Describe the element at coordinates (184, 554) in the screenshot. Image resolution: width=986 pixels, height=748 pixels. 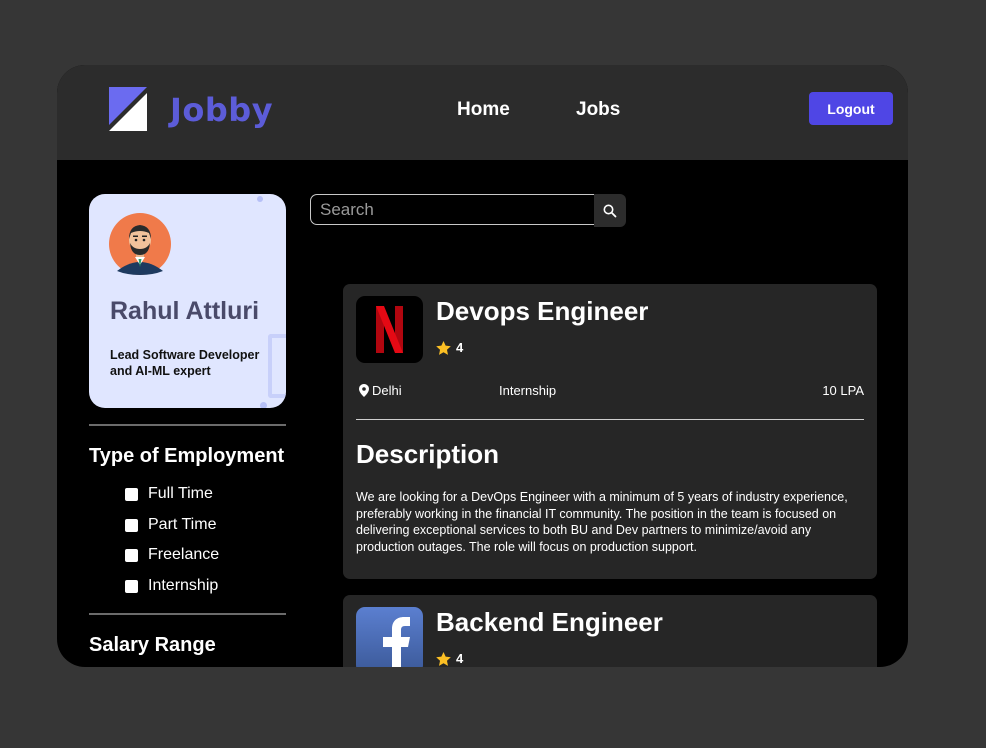
I see `filter-label: Freelance` at that location.